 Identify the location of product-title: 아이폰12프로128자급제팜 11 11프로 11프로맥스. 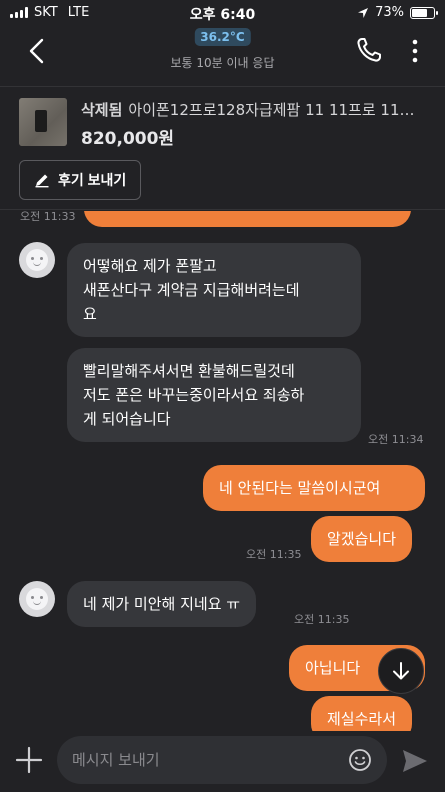
(274, 110).